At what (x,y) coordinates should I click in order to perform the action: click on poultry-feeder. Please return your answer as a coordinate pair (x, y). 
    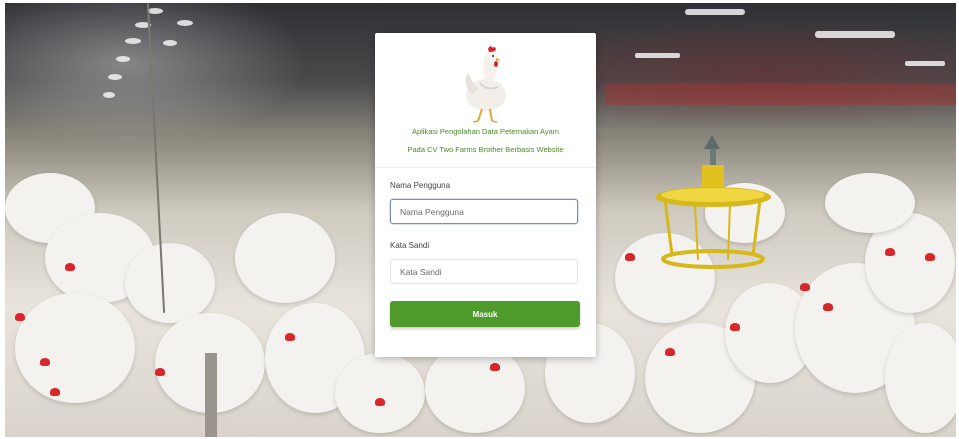
    Looking at the image, I should click on (713, 202).